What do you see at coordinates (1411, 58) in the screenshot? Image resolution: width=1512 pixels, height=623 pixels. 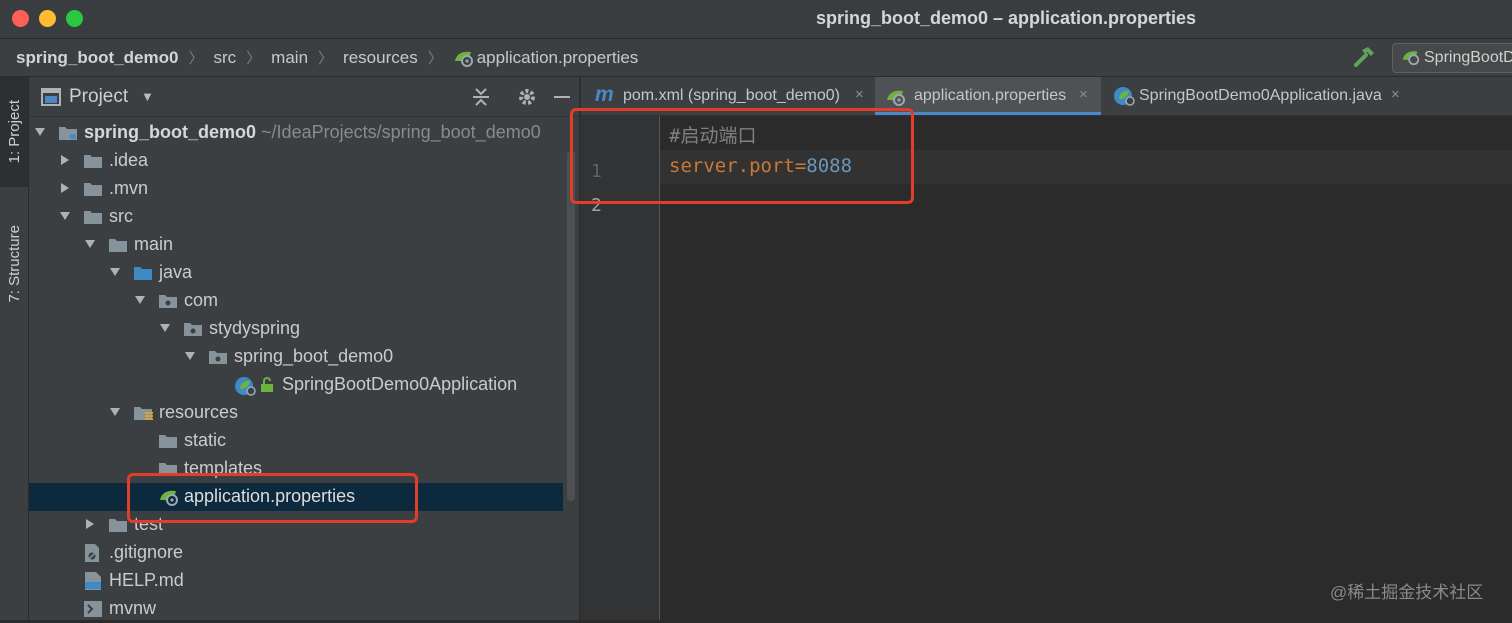 I see `spring-boot-icon` at bounding box center [1411, 58].